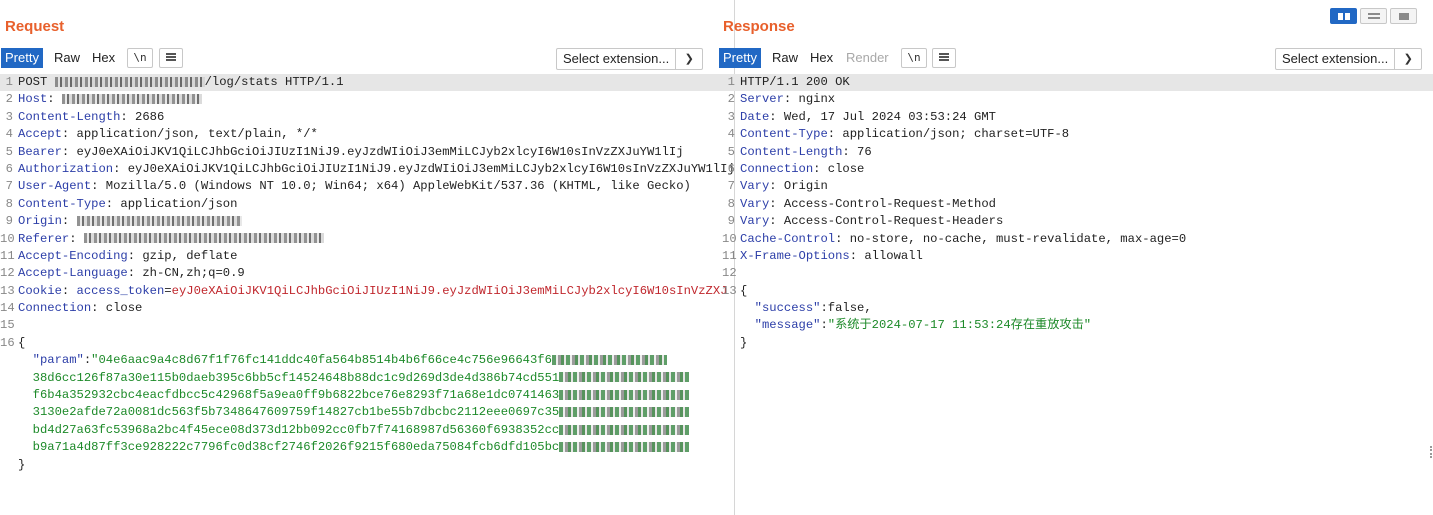 The width and height of the screenshot is (1433, 515). Describe the element at coordinates (35, 26) in the screenshot. I see `request-title: Request` at that location.